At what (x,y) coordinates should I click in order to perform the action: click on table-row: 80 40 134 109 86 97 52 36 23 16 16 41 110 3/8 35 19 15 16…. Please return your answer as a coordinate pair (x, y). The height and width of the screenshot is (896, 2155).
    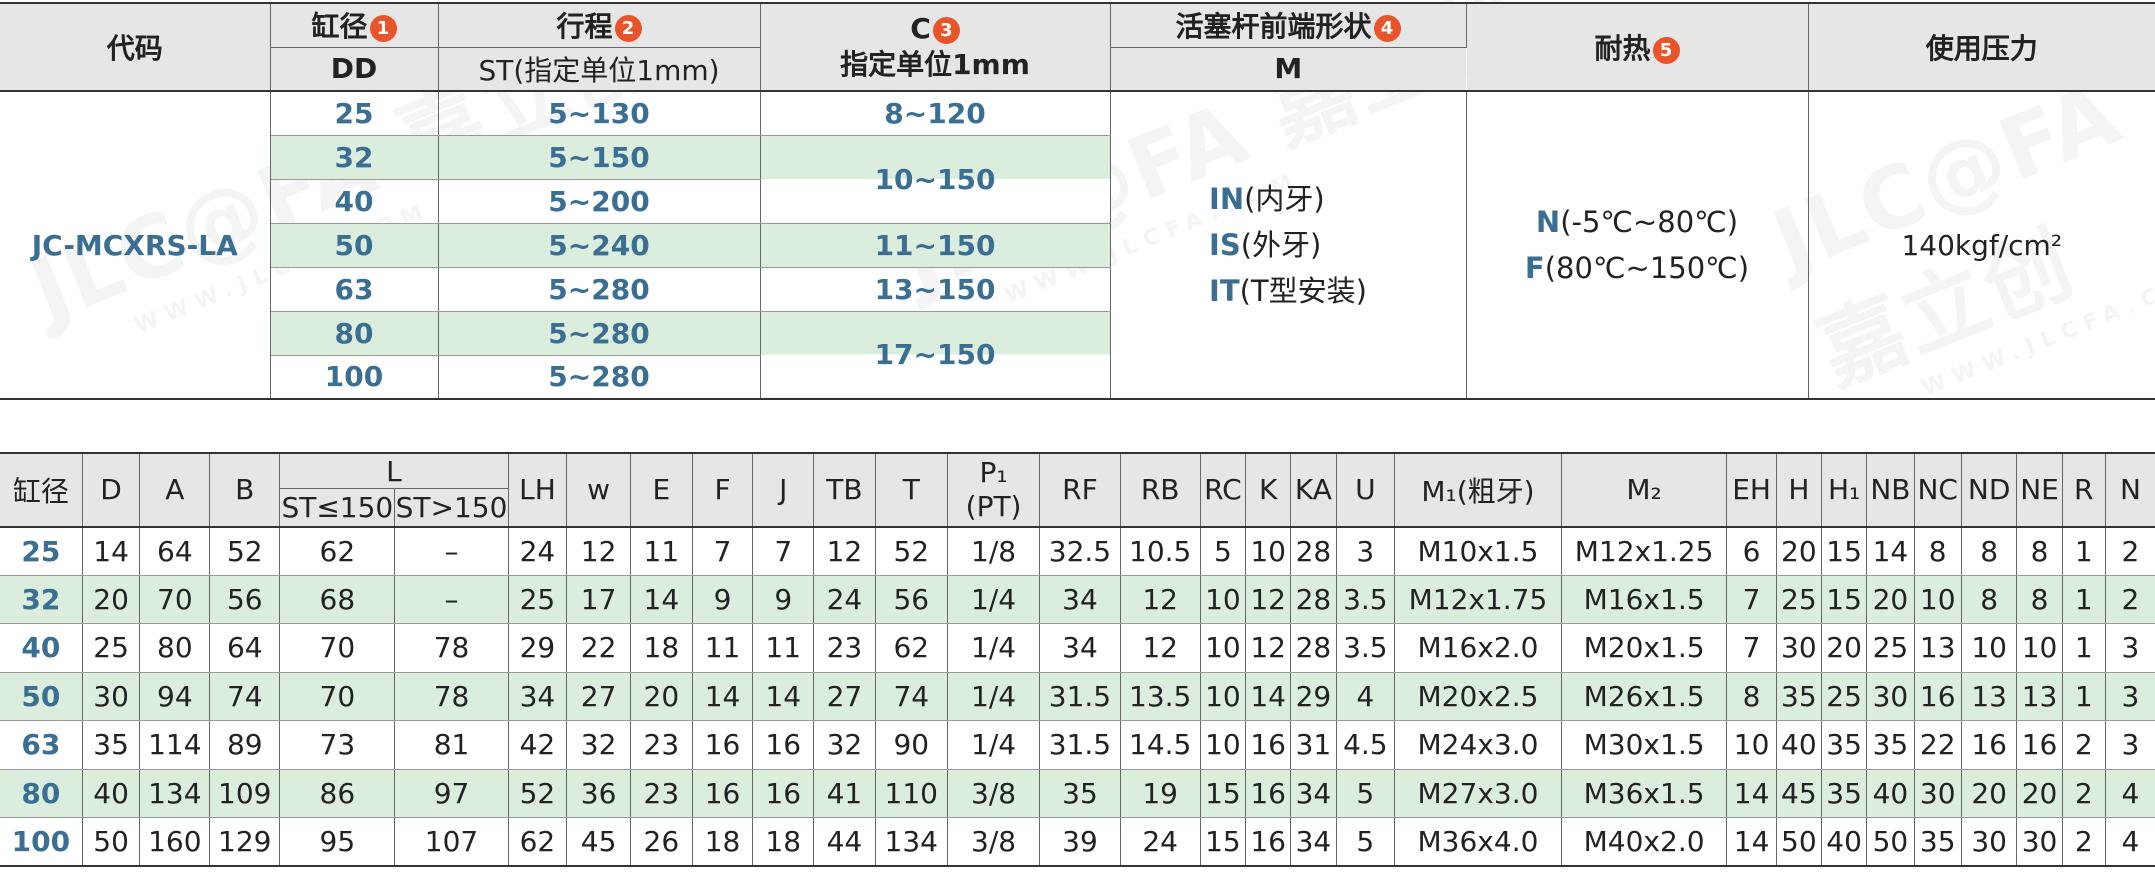
    Looking at the image, I should click on (1077, 793).